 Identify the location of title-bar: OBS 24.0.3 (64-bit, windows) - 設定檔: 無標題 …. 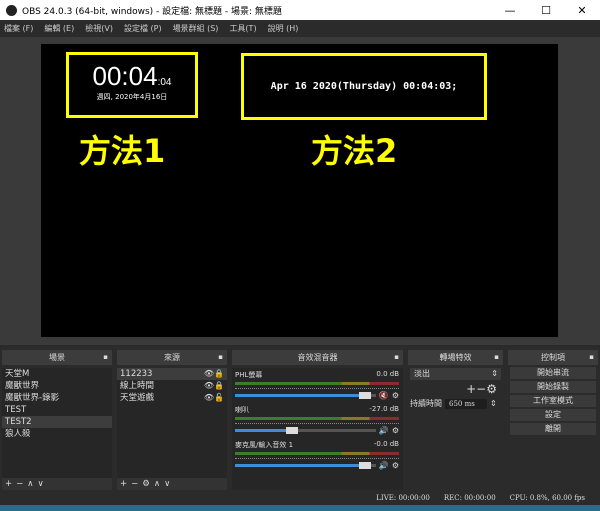
(300, 10).